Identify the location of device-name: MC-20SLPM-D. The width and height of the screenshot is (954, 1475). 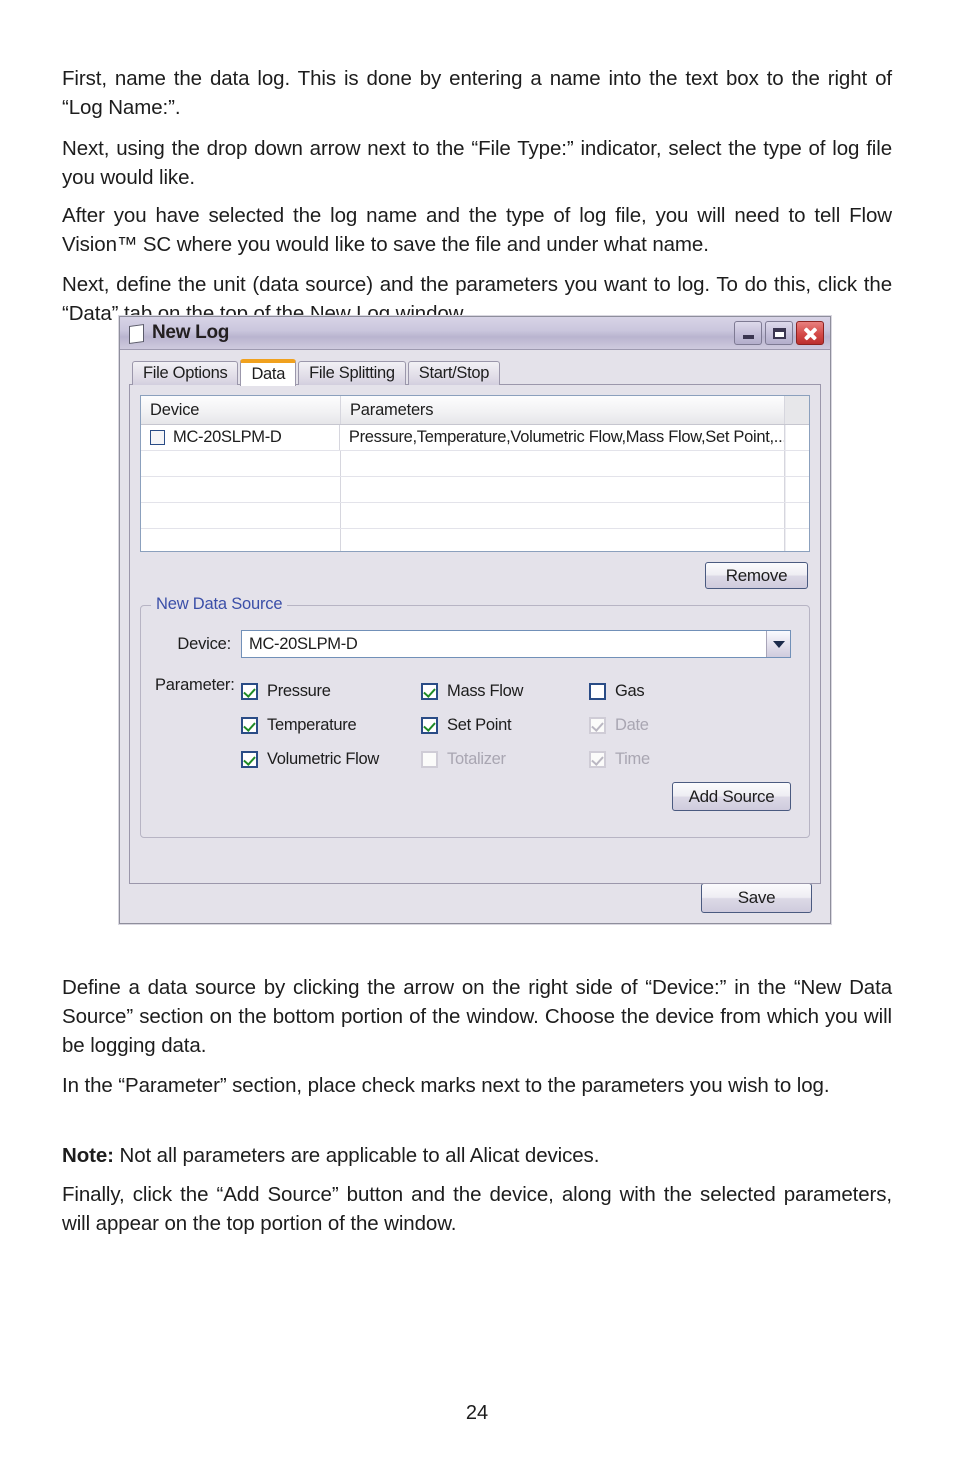
(227, 437).